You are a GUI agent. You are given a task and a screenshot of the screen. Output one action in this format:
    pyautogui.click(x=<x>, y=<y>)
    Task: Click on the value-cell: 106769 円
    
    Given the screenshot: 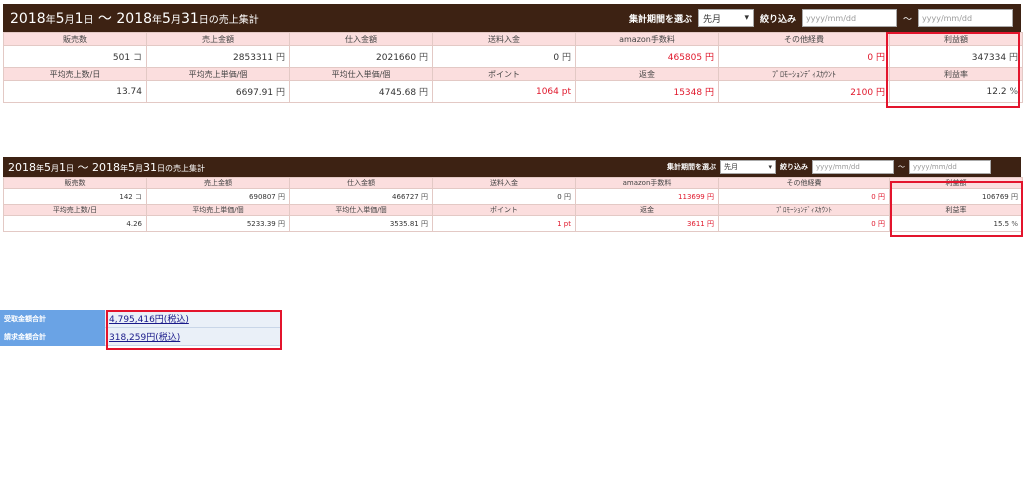 What is the action you would take?
    pyautogui.click(x=956, y=196)
    